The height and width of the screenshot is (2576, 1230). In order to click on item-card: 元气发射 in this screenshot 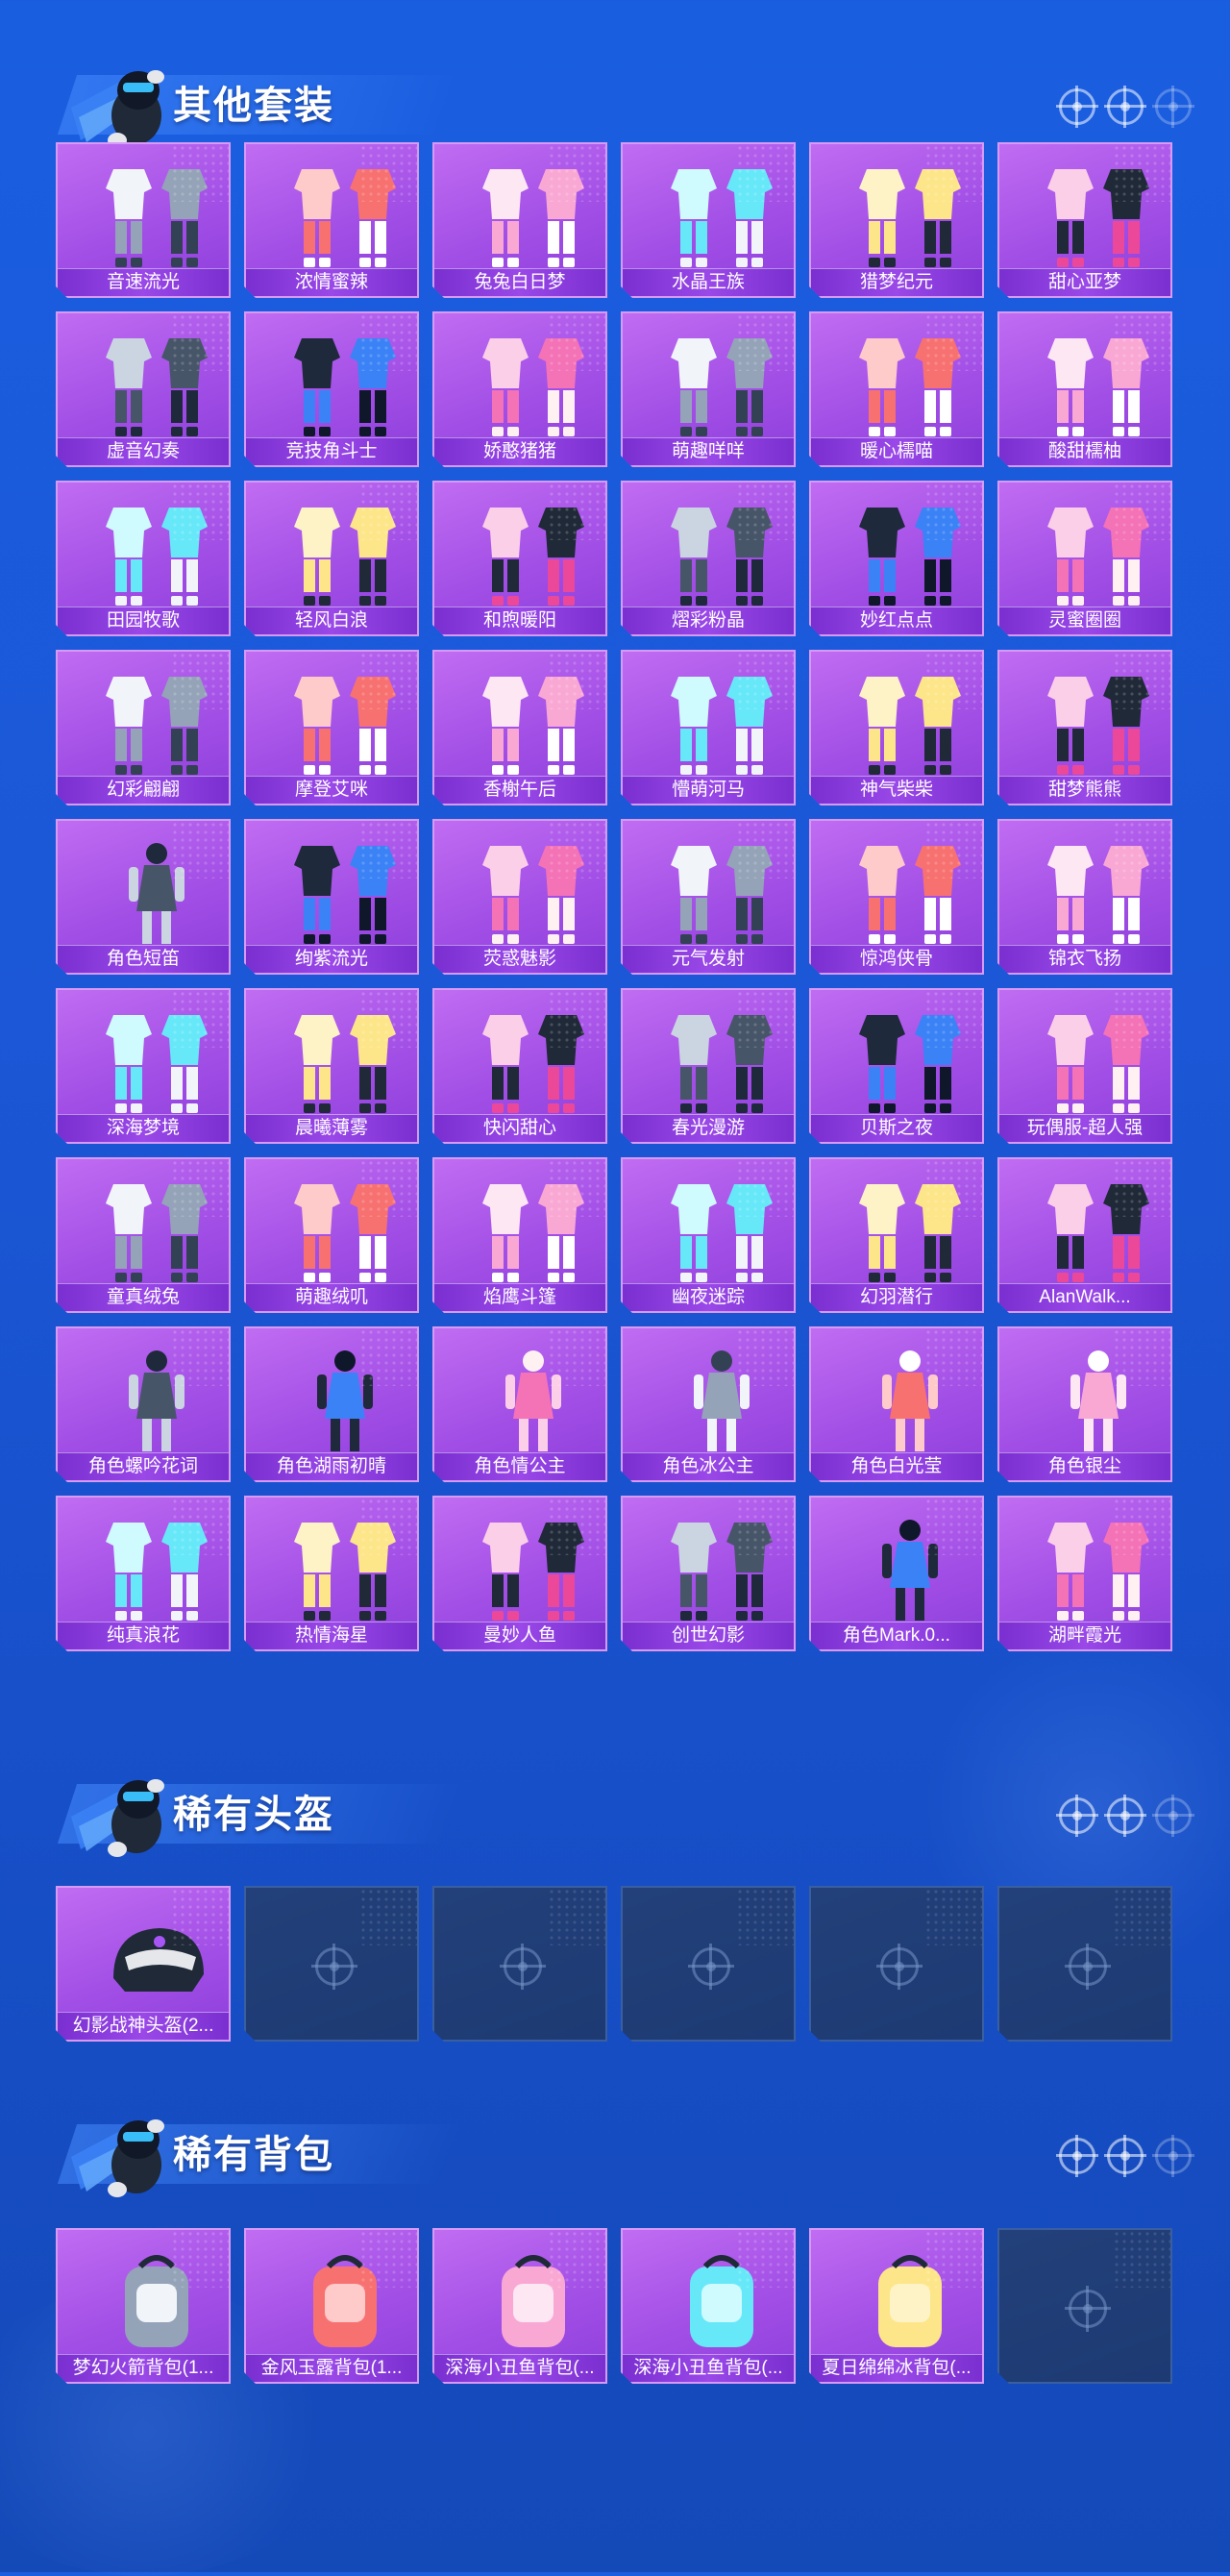, I will do `click(709, 897)`.